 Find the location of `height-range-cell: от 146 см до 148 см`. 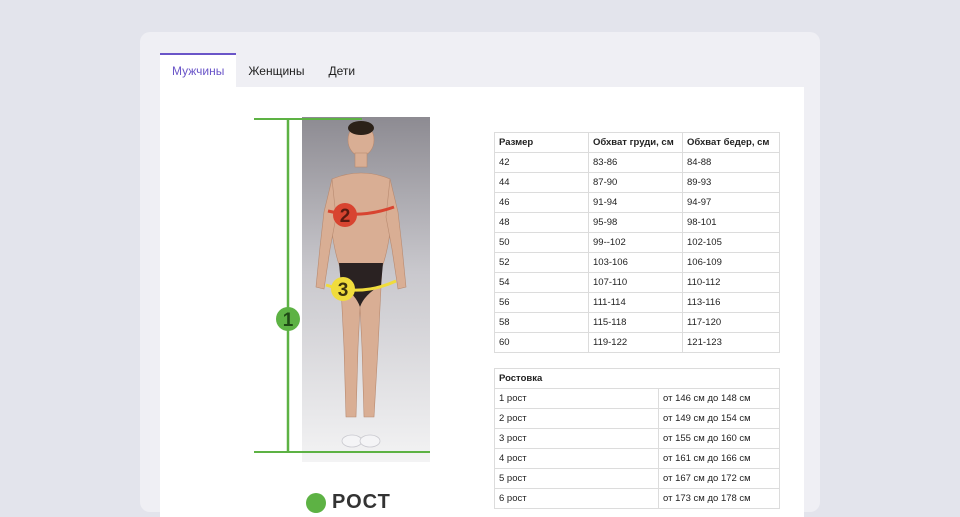

height-range-cell: от 146 см до 148 см is located at coordinates (719, 398).